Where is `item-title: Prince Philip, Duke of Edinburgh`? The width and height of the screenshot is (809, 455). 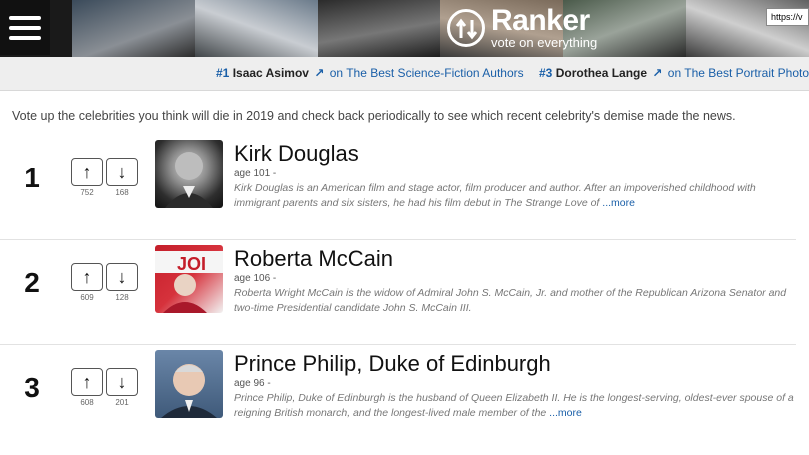 item-title: Prince Philip, Duke of Edinburgh is located at coordinates (514, 364).